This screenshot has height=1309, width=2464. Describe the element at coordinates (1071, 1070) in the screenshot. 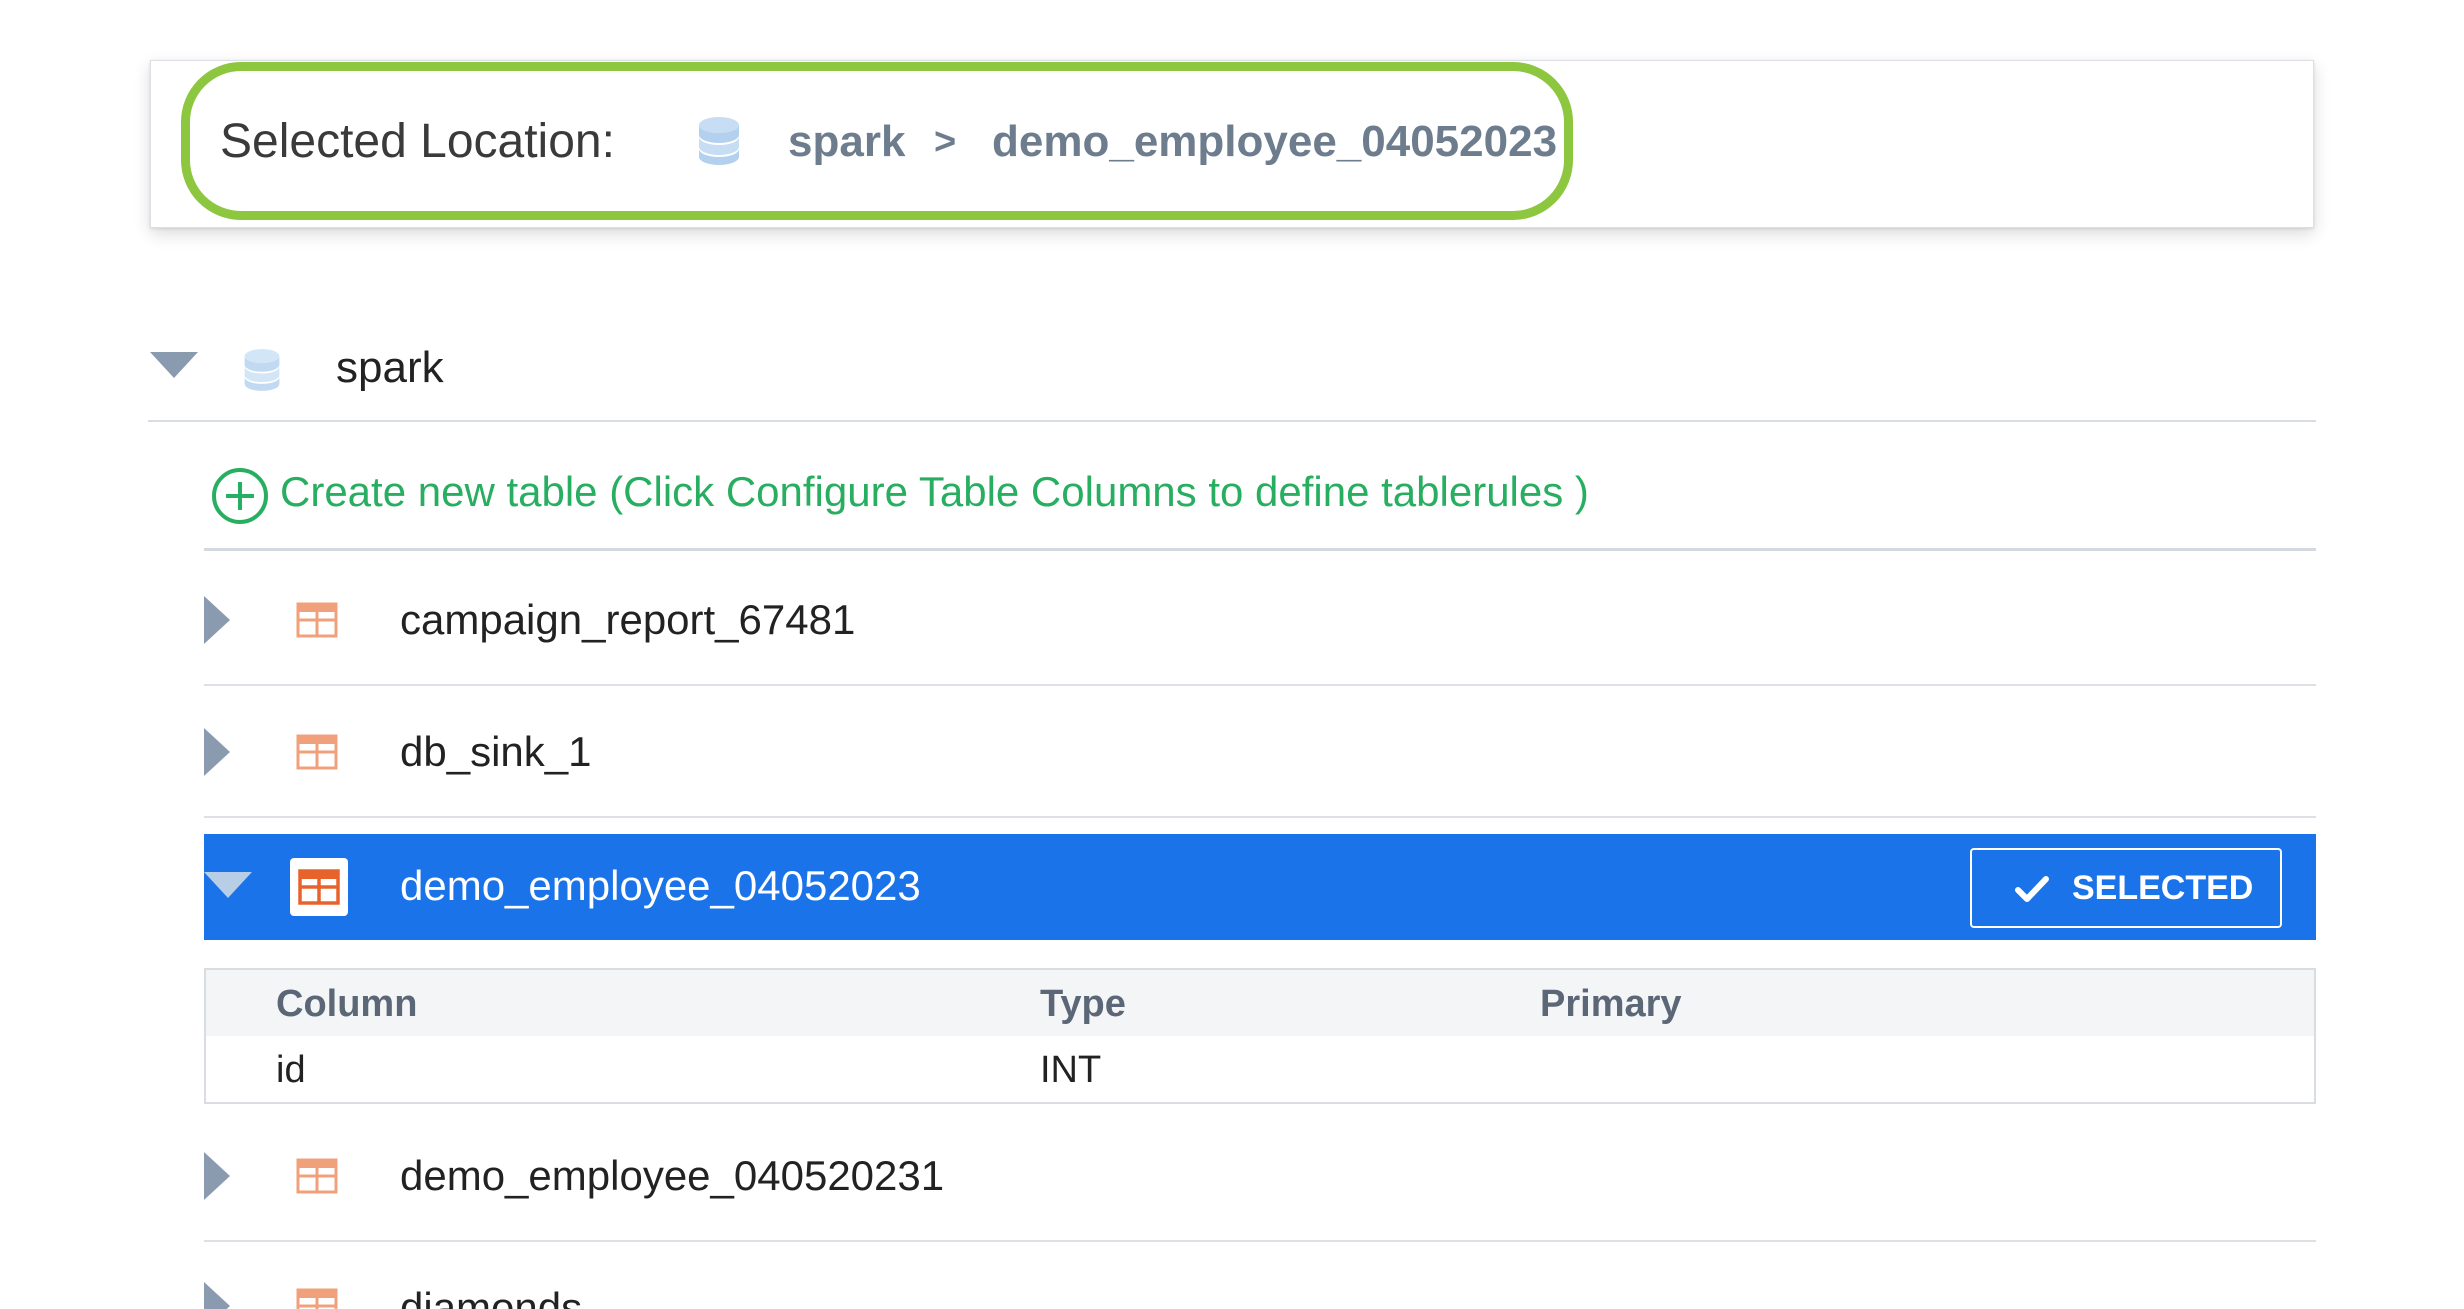

I see `column-cell-type: INT` at that location.